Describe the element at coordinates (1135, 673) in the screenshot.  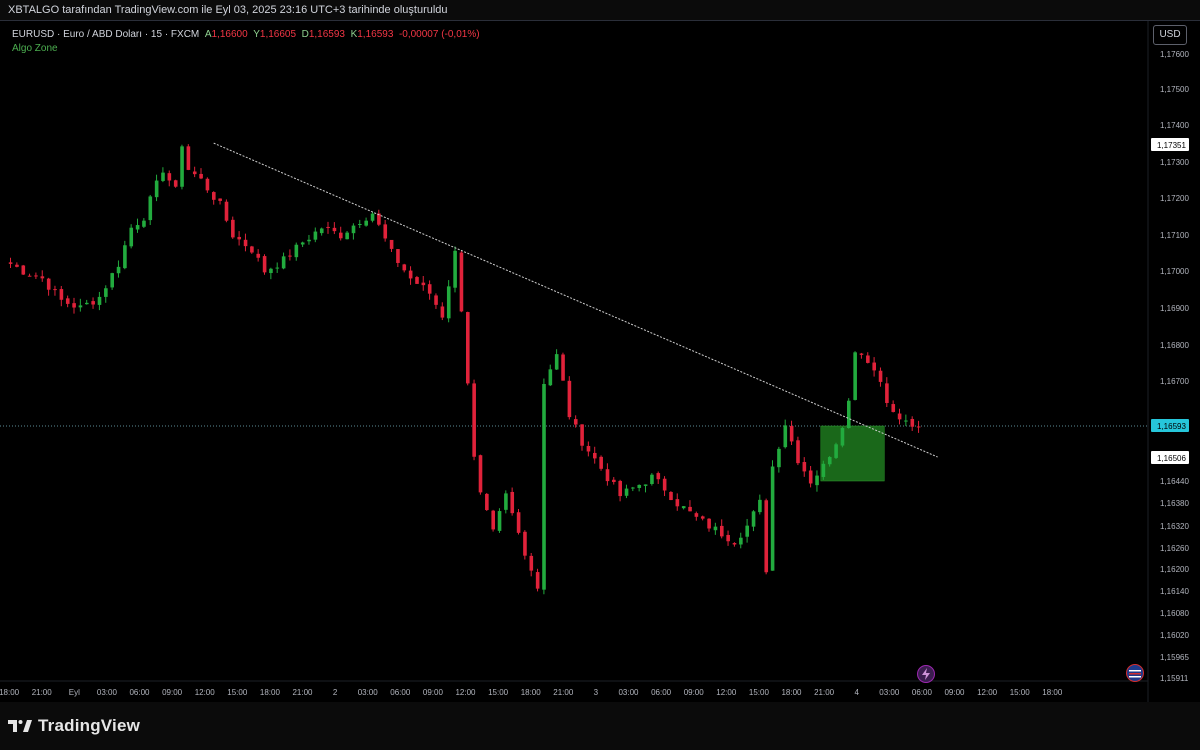
I see `us-flag-icon` at that location.